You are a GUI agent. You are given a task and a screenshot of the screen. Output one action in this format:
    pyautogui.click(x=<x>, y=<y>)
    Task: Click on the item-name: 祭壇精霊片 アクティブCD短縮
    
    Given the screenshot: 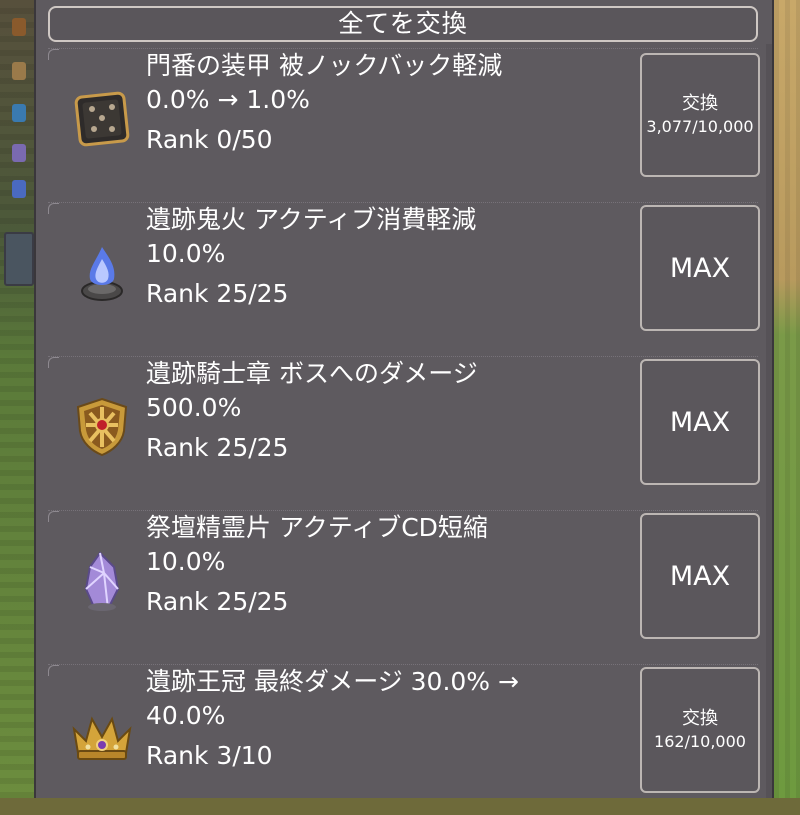 What is the action you would take?
    pyautogui.click(x=317, y=527)
    